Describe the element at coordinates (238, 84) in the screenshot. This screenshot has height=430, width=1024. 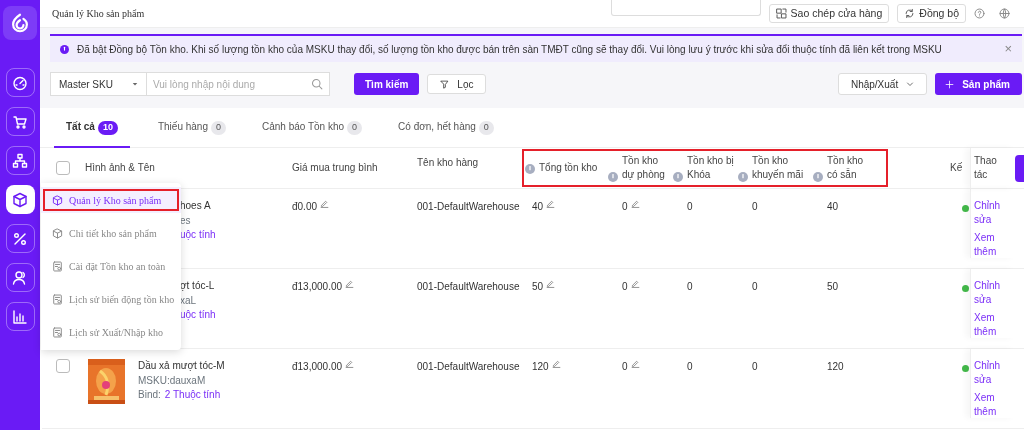
I see `search-field: Vui lòng nhập nội dung` at that location.